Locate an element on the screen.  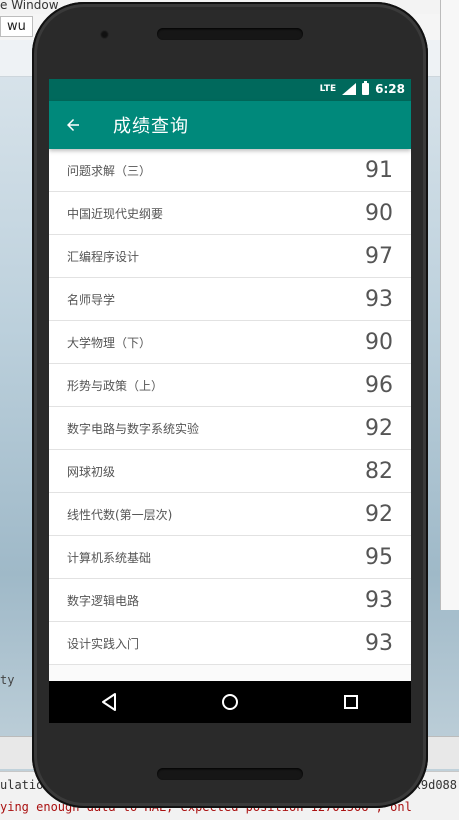
grade-row: 数字电路与数字系统实验 92 is located at coordinates (230, 428).